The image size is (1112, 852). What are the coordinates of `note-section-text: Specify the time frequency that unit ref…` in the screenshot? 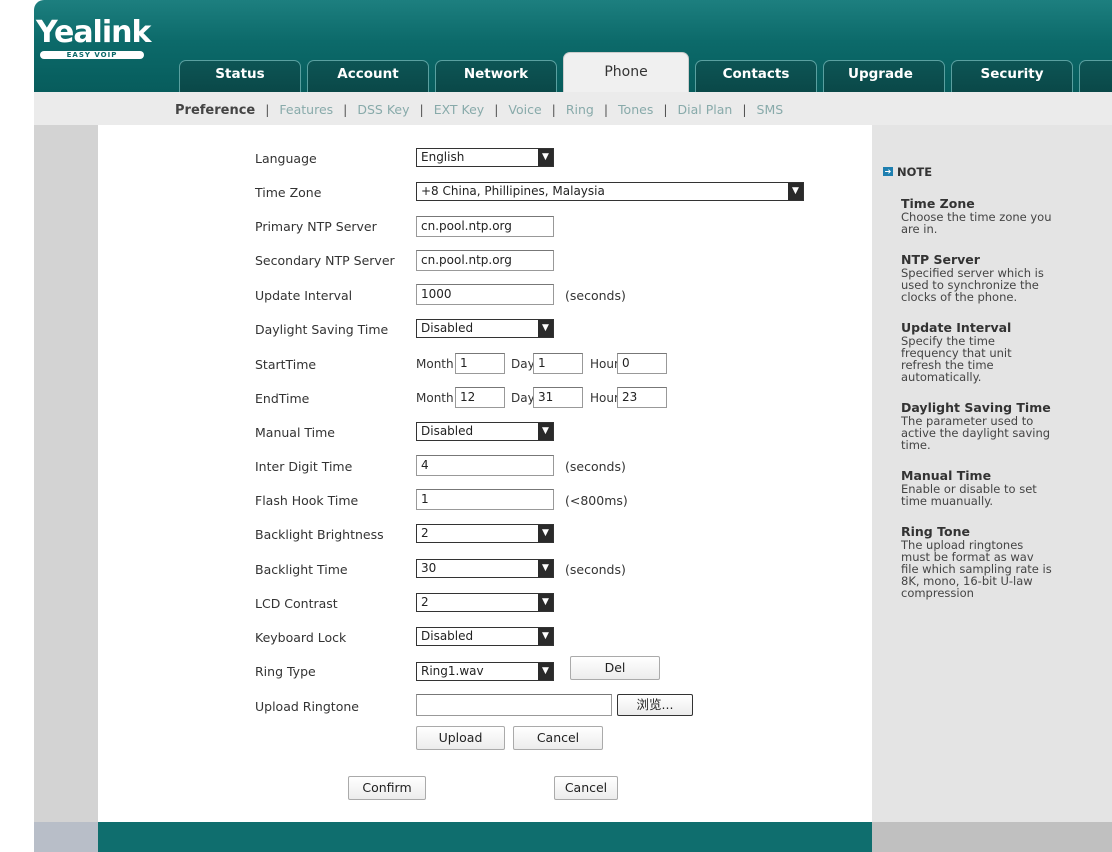 It's located at (956, 359).